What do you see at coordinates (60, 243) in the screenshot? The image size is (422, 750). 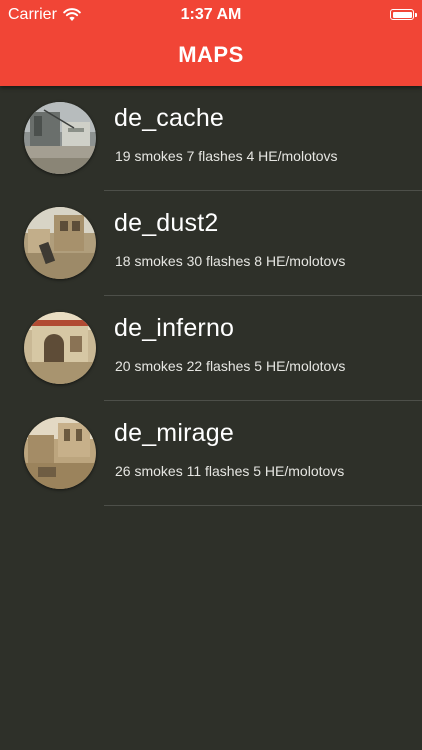 I see `map-thumbnail-de-dust2` at bounding box center [60, 243].